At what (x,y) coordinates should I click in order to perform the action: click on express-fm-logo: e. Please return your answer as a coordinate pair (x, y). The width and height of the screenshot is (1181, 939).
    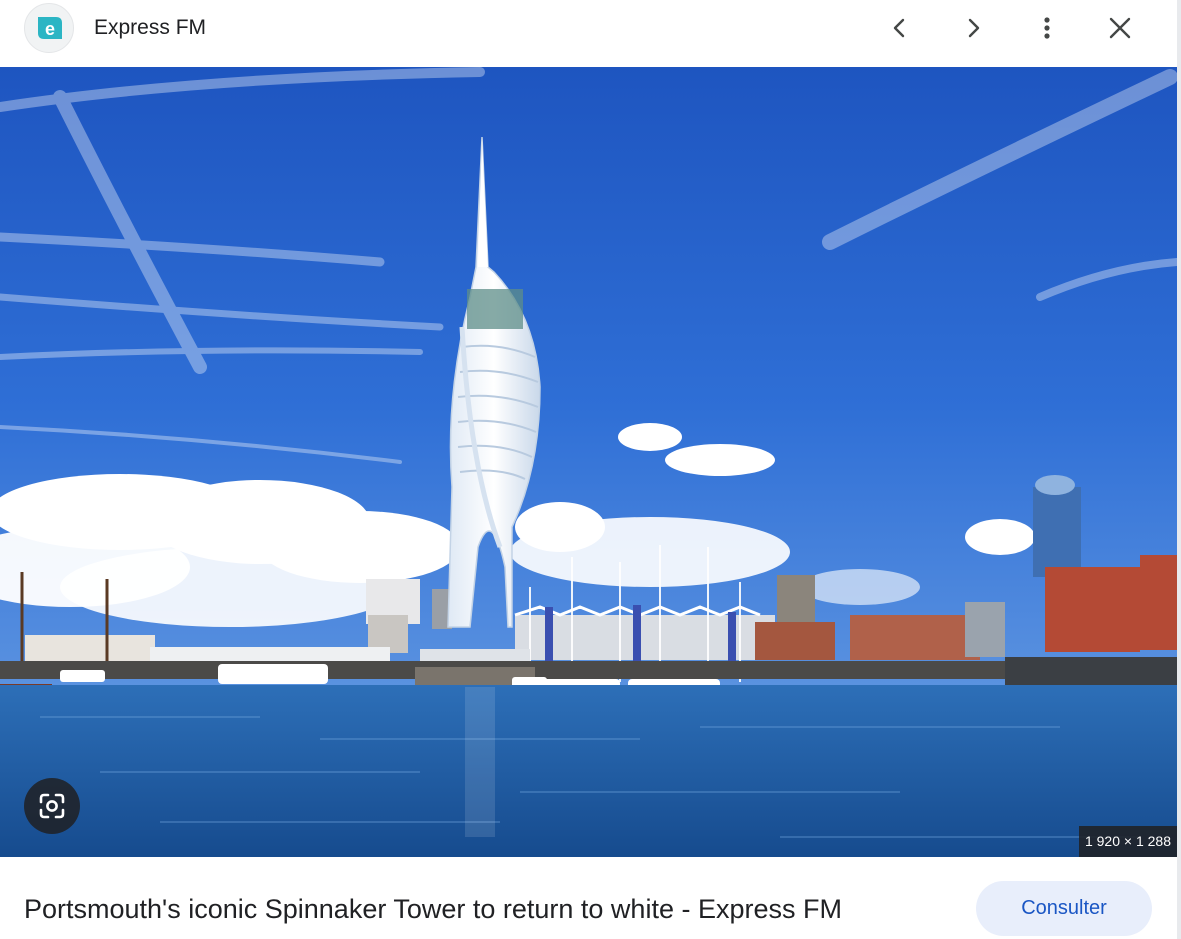
    Looking at the image, I should click on (49, 28).